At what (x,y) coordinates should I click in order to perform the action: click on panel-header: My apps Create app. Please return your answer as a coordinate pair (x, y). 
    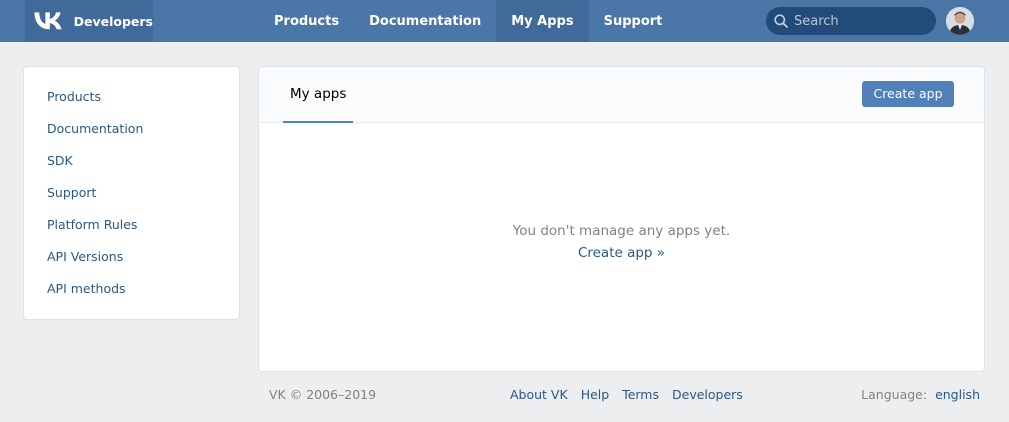
    Looking at the image, I should click on (621, 95).